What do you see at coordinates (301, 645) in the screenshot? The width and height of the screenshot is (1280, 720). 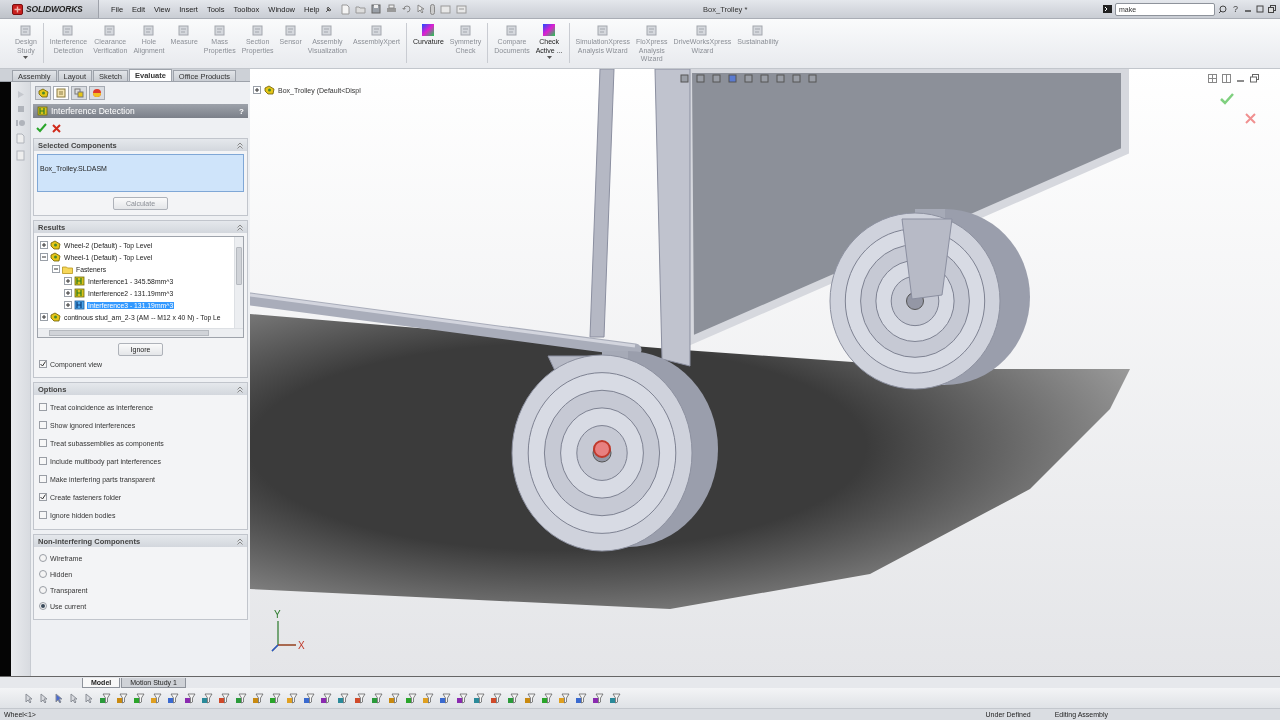 I see `axis-label: X` at bounding box center [301, 645].